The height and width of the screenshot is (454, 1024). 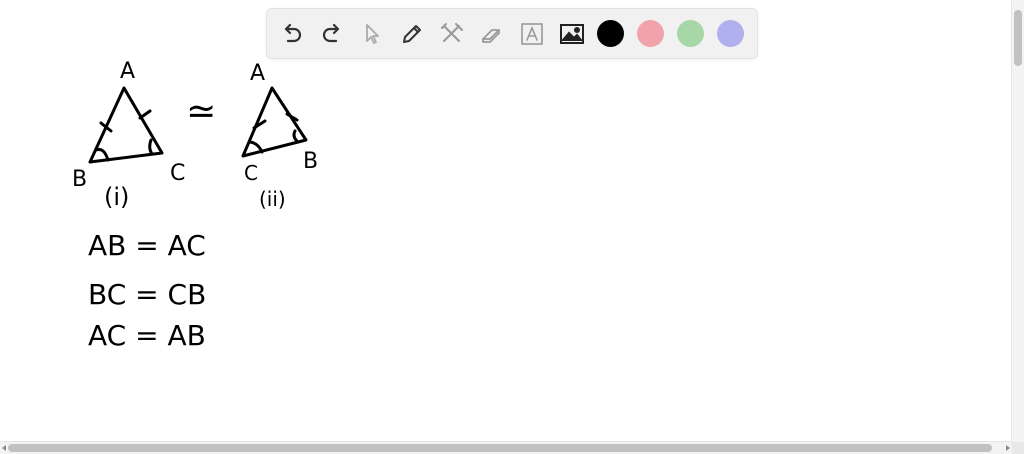 I want to click on equation-3: AC = AB, so click(x=147, y=335).